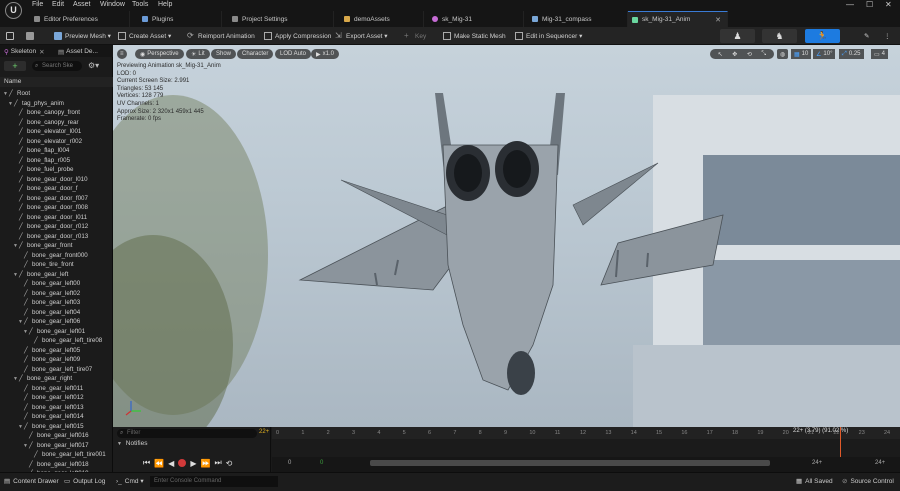 Image resolution: width=900 pixels, height=491 pixels. What do you see at coordinates (415, 36) in the screenshot?
I see `key-button: + Key` at bounding box center [415, 36].